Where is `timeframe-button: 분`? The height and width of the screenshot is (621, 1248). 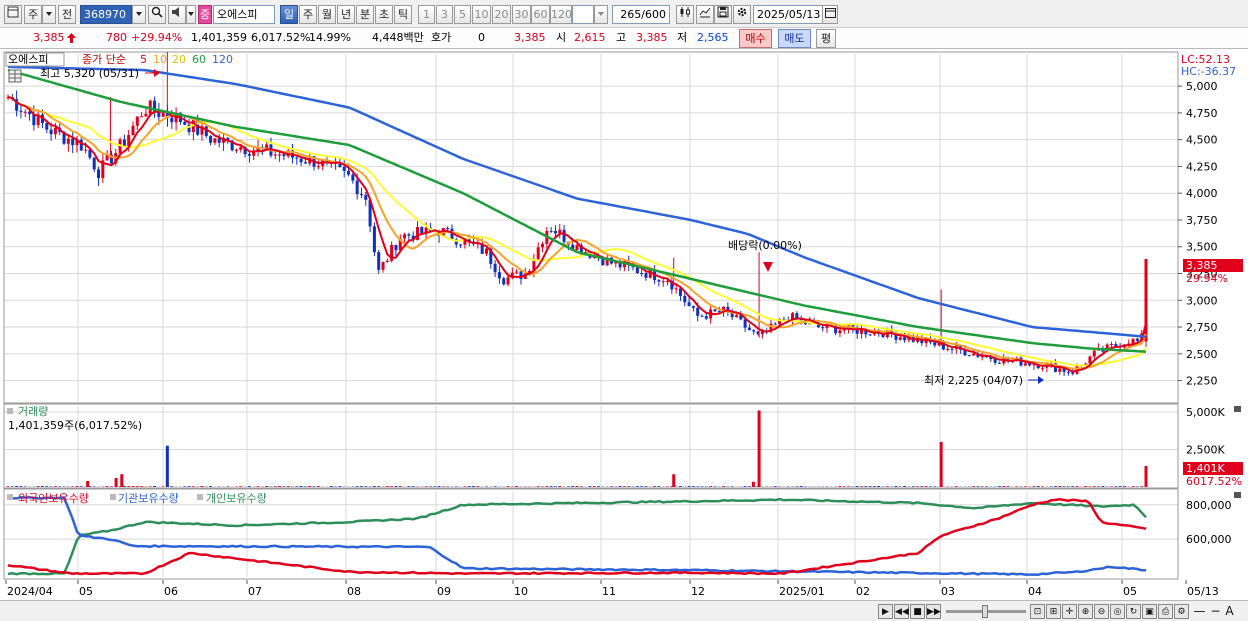
timeframe-button: 분 is located at coordinates (365, 14).